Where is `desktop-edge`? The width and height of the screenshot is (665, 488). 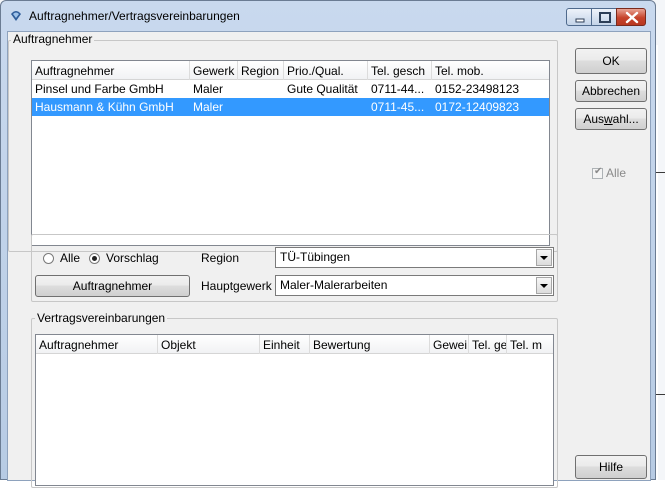
desktop-edge is located at coordinates (657, 262).